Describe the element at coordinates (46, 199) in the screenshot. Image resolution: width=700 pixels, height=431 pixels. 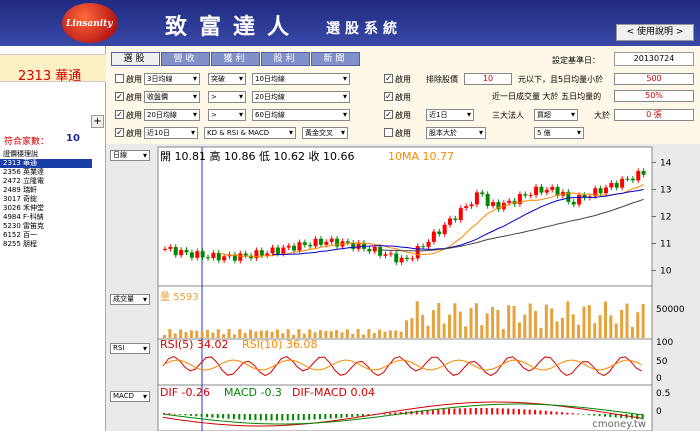
I see `stock-list-item: 3017 奇鋐` at that location.